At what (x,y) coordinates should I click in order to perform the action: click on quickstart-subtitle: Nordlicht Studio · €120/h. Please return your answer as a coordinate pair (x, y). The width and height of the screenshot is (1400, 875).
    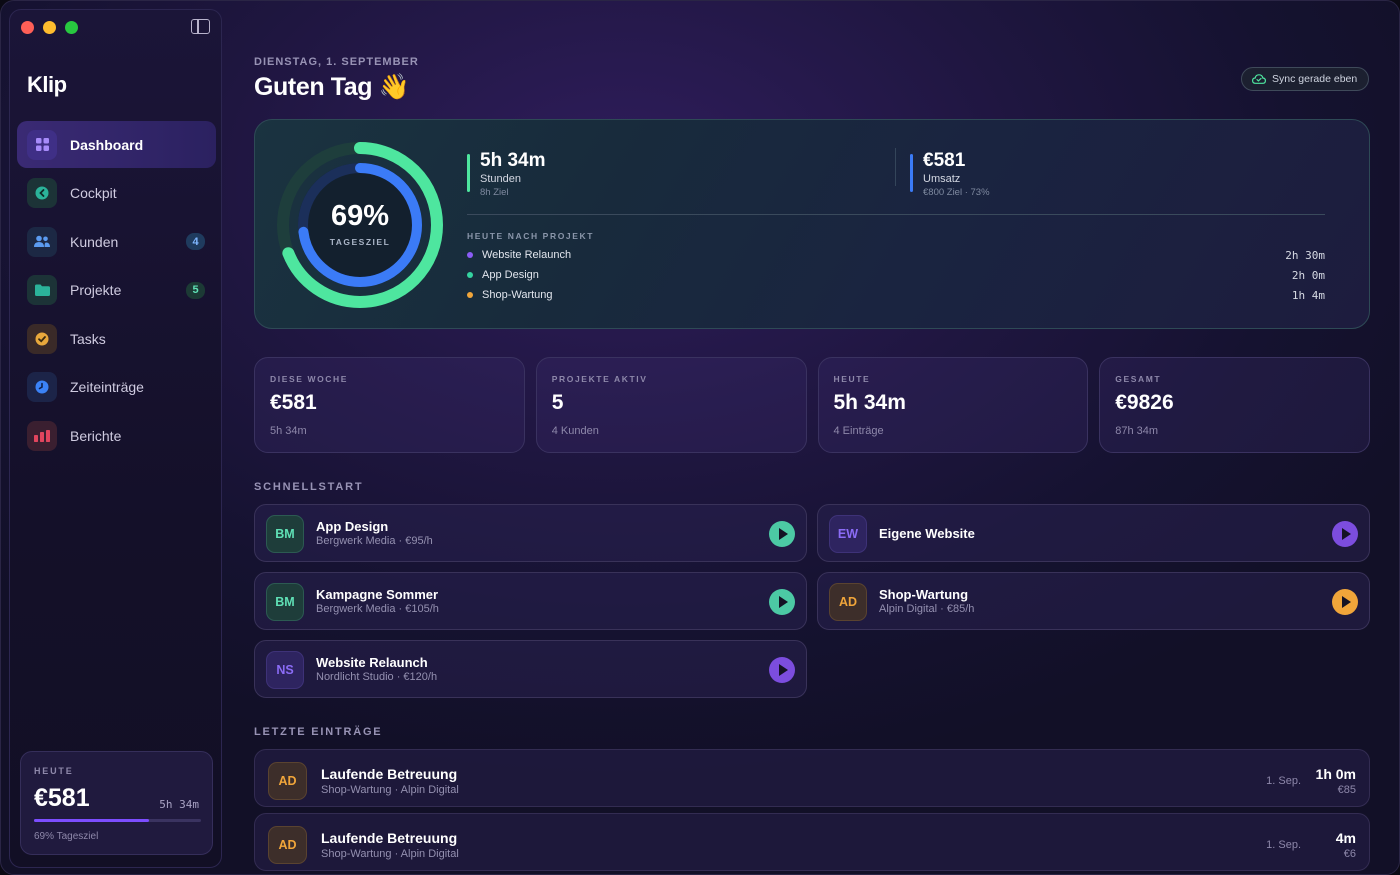
    Looking at the image, I should click on (377, 677).